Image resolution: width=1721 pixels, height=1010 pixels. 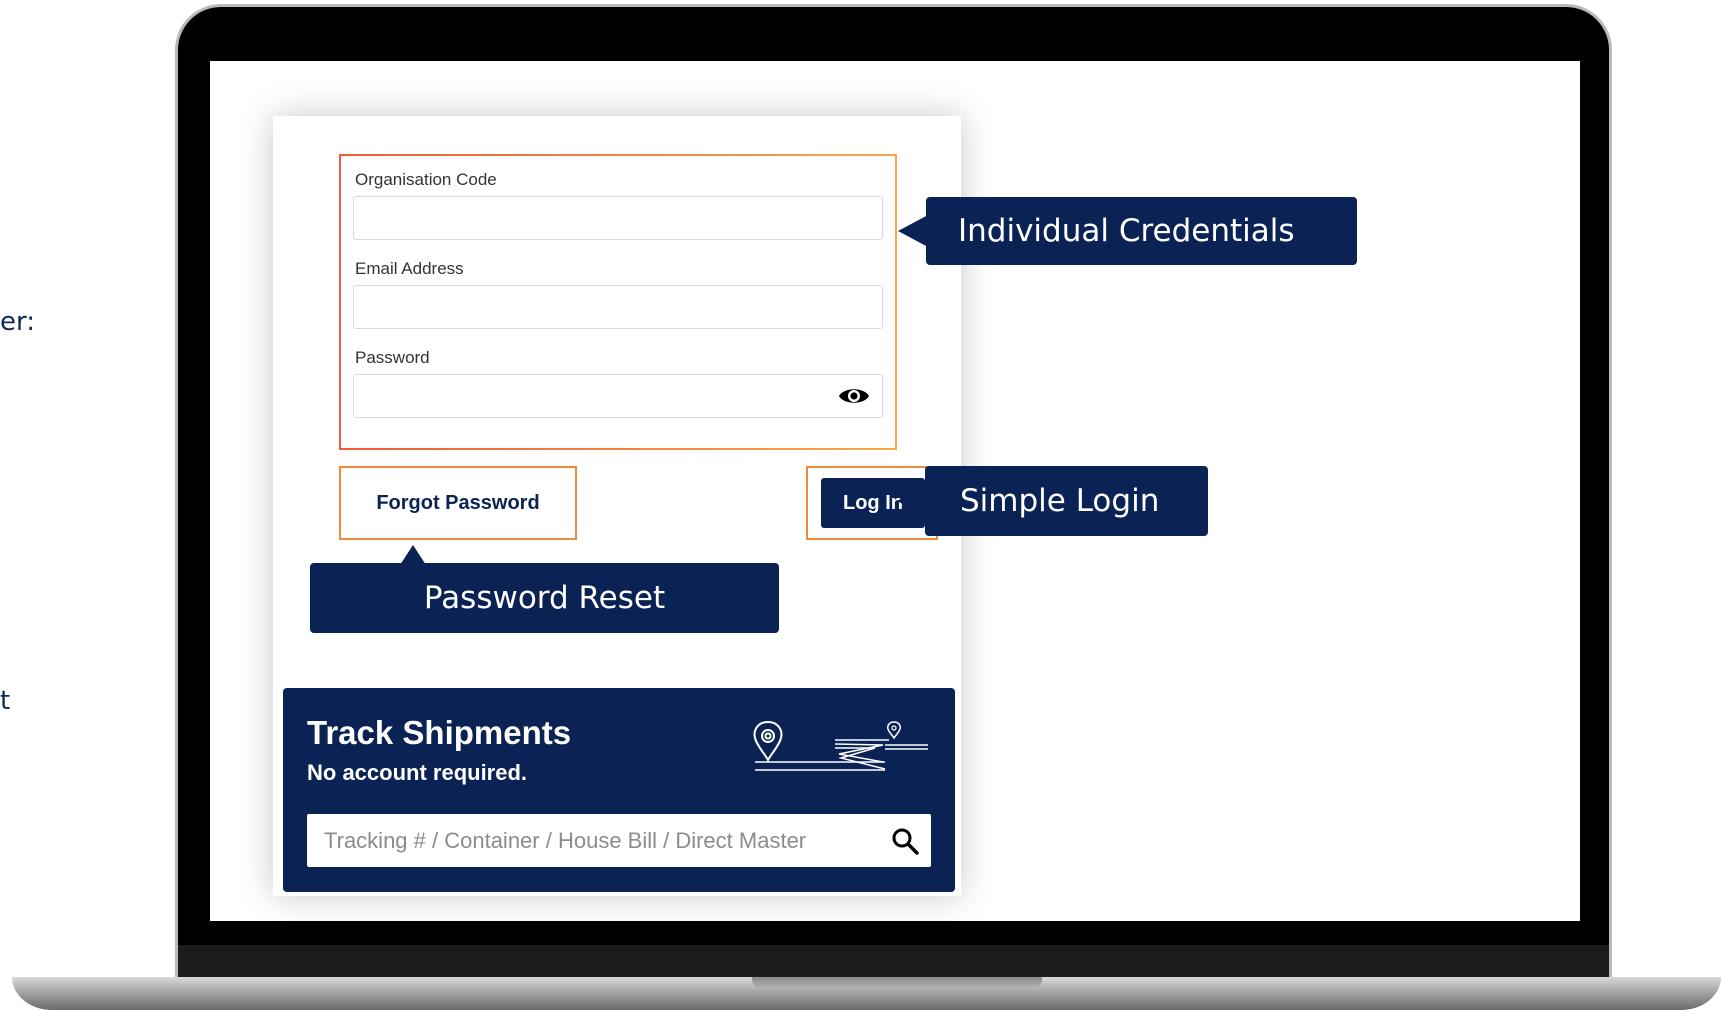 I want to click on laptop-bezel-bottom, so click(x=893, y=961).